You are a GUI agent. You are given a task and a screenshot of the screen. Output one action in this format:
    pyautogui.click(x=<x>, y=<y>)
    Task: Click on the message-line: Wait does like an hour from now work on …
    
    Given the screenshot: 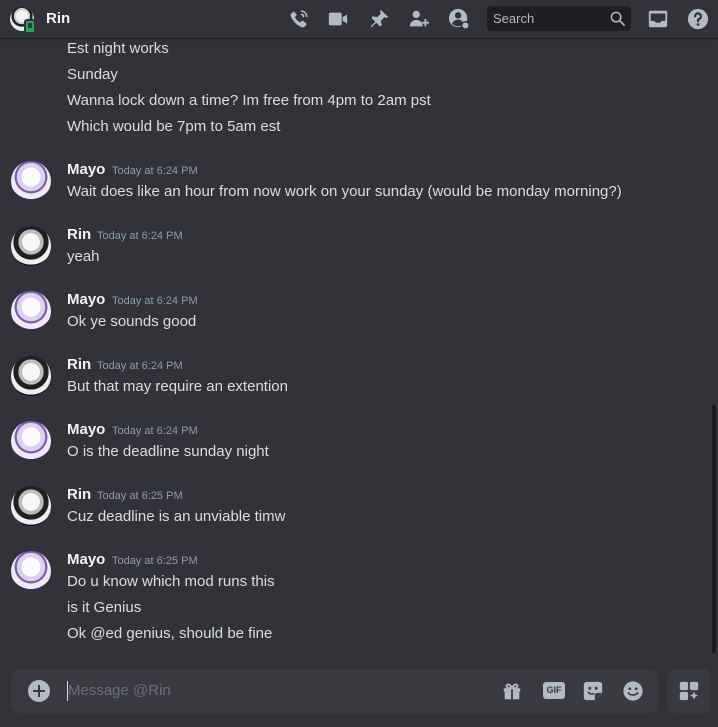 What is the action you would take?
    pyautogui.click(x=344, y=191)
    